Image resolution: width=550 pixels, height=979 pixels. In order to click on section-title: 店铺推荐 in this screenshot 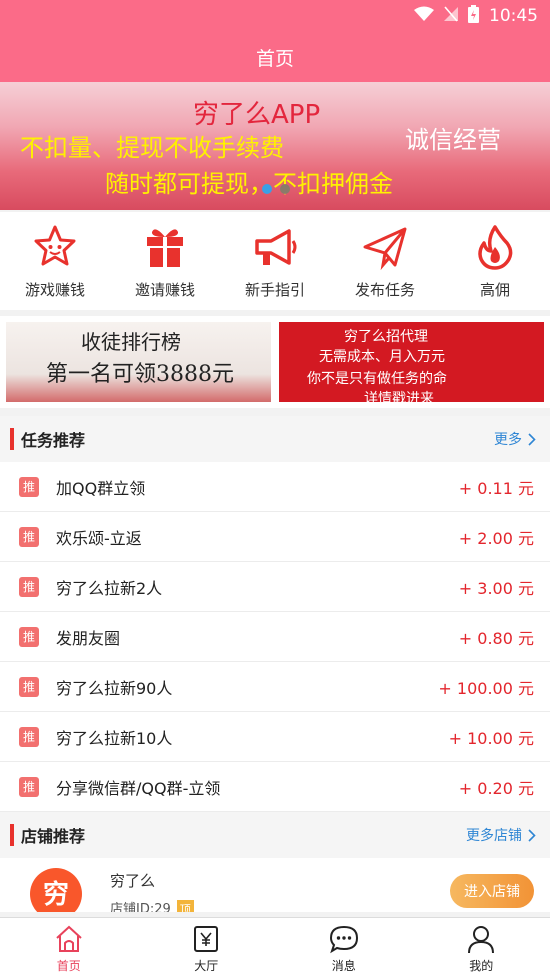, I will do `click(47, 835)`.